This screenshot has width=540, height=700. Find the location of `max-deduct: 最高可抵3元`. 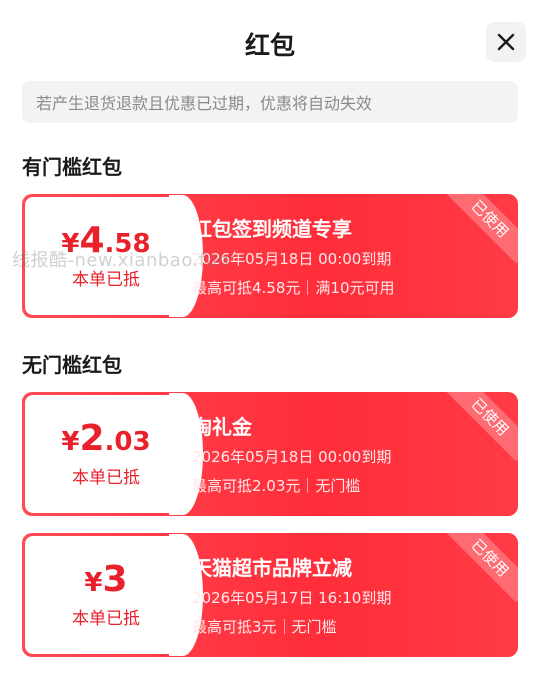

max-deduct: 最高可抵3元 is located at coordinates (234, 627).